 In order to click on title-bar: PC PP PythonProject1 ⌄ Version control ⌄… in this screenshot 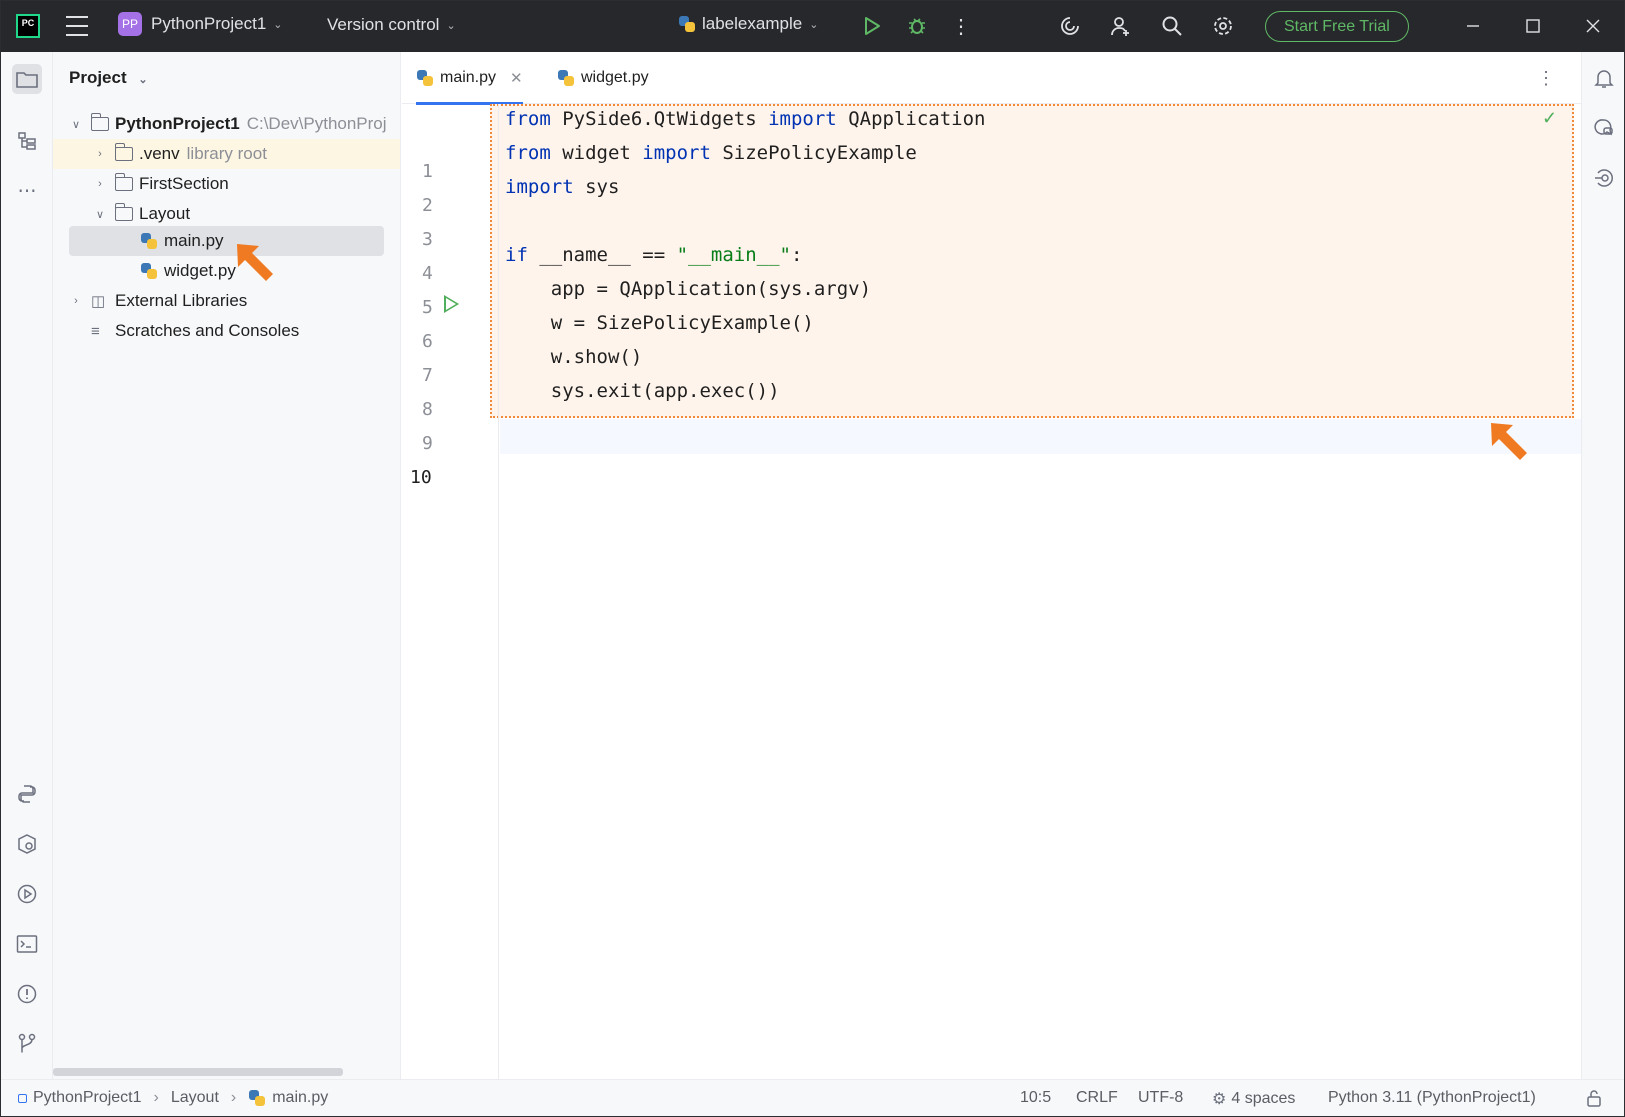, I will do `click(812, 26)`.